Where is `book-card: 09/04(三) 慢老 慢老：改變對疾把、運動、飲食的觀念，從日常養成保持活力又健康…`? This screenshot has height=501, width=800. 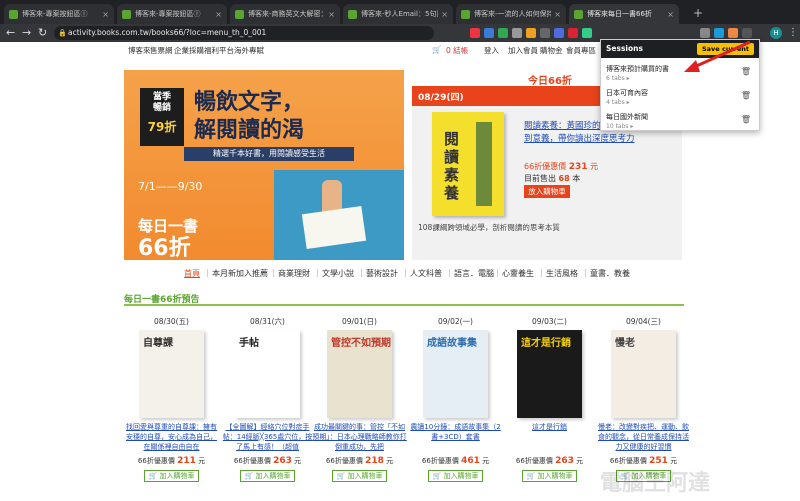
book-card: 09/04(三) 慢老 慢老：改變對疾把、運動、飲食的觀念，從日常養成保持活力又健康… is located at coordinates (643, 401).